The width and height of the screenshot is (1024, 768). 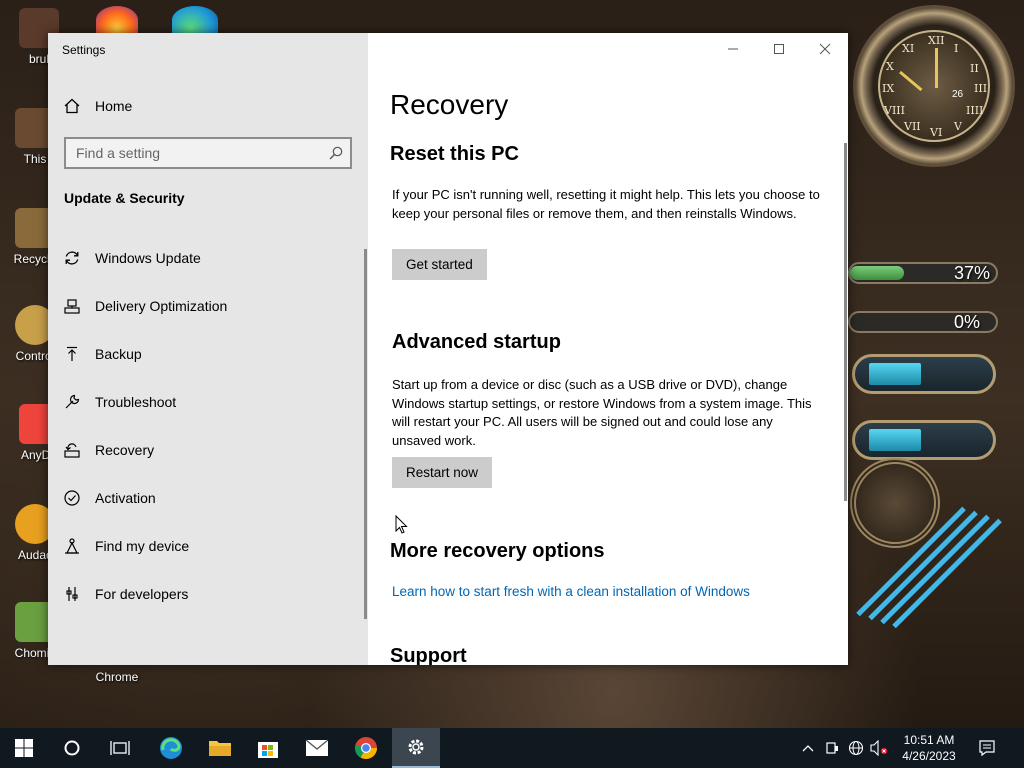 I want to click on window-controls, so click(x=779, y=49).